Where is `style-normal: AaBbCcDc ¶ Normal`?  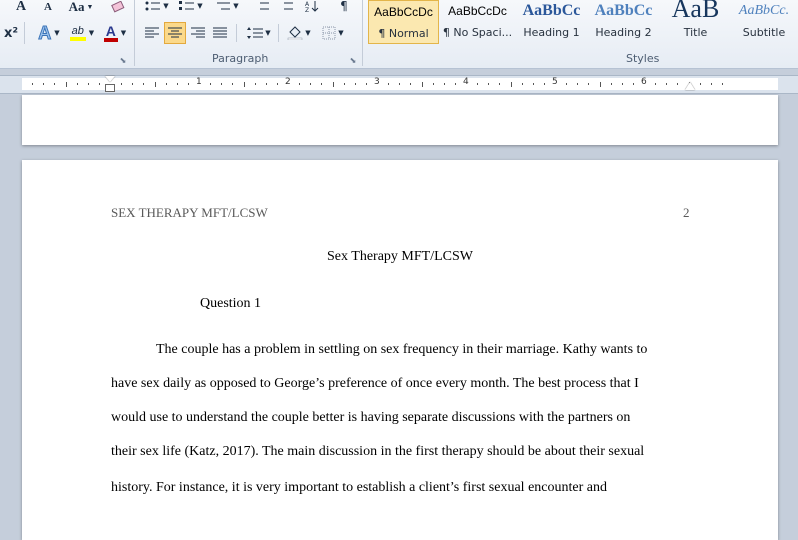
style-normal: AaBbCcDc ¶ Normal is located at coordinates (403, 22).